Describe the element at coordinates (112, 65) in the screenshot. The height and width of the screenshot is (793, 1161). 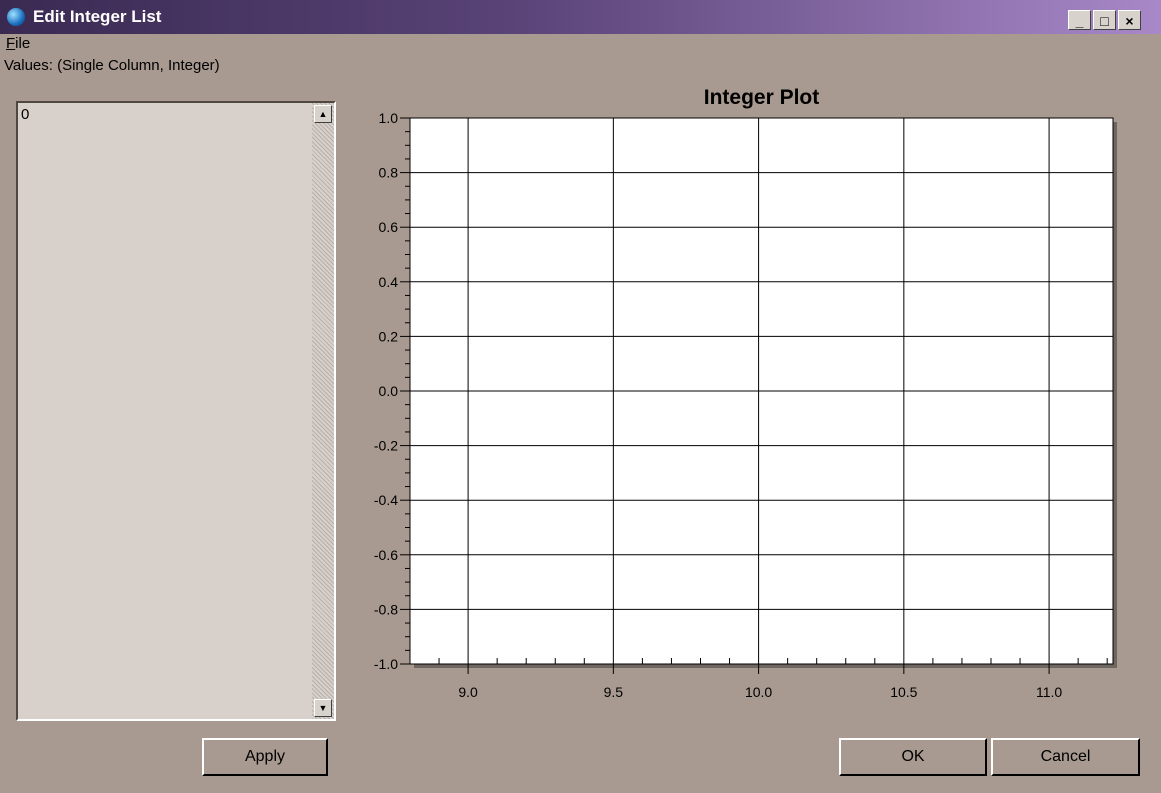
I see `values-label: Values: (Single Column, Integer)` at that location.